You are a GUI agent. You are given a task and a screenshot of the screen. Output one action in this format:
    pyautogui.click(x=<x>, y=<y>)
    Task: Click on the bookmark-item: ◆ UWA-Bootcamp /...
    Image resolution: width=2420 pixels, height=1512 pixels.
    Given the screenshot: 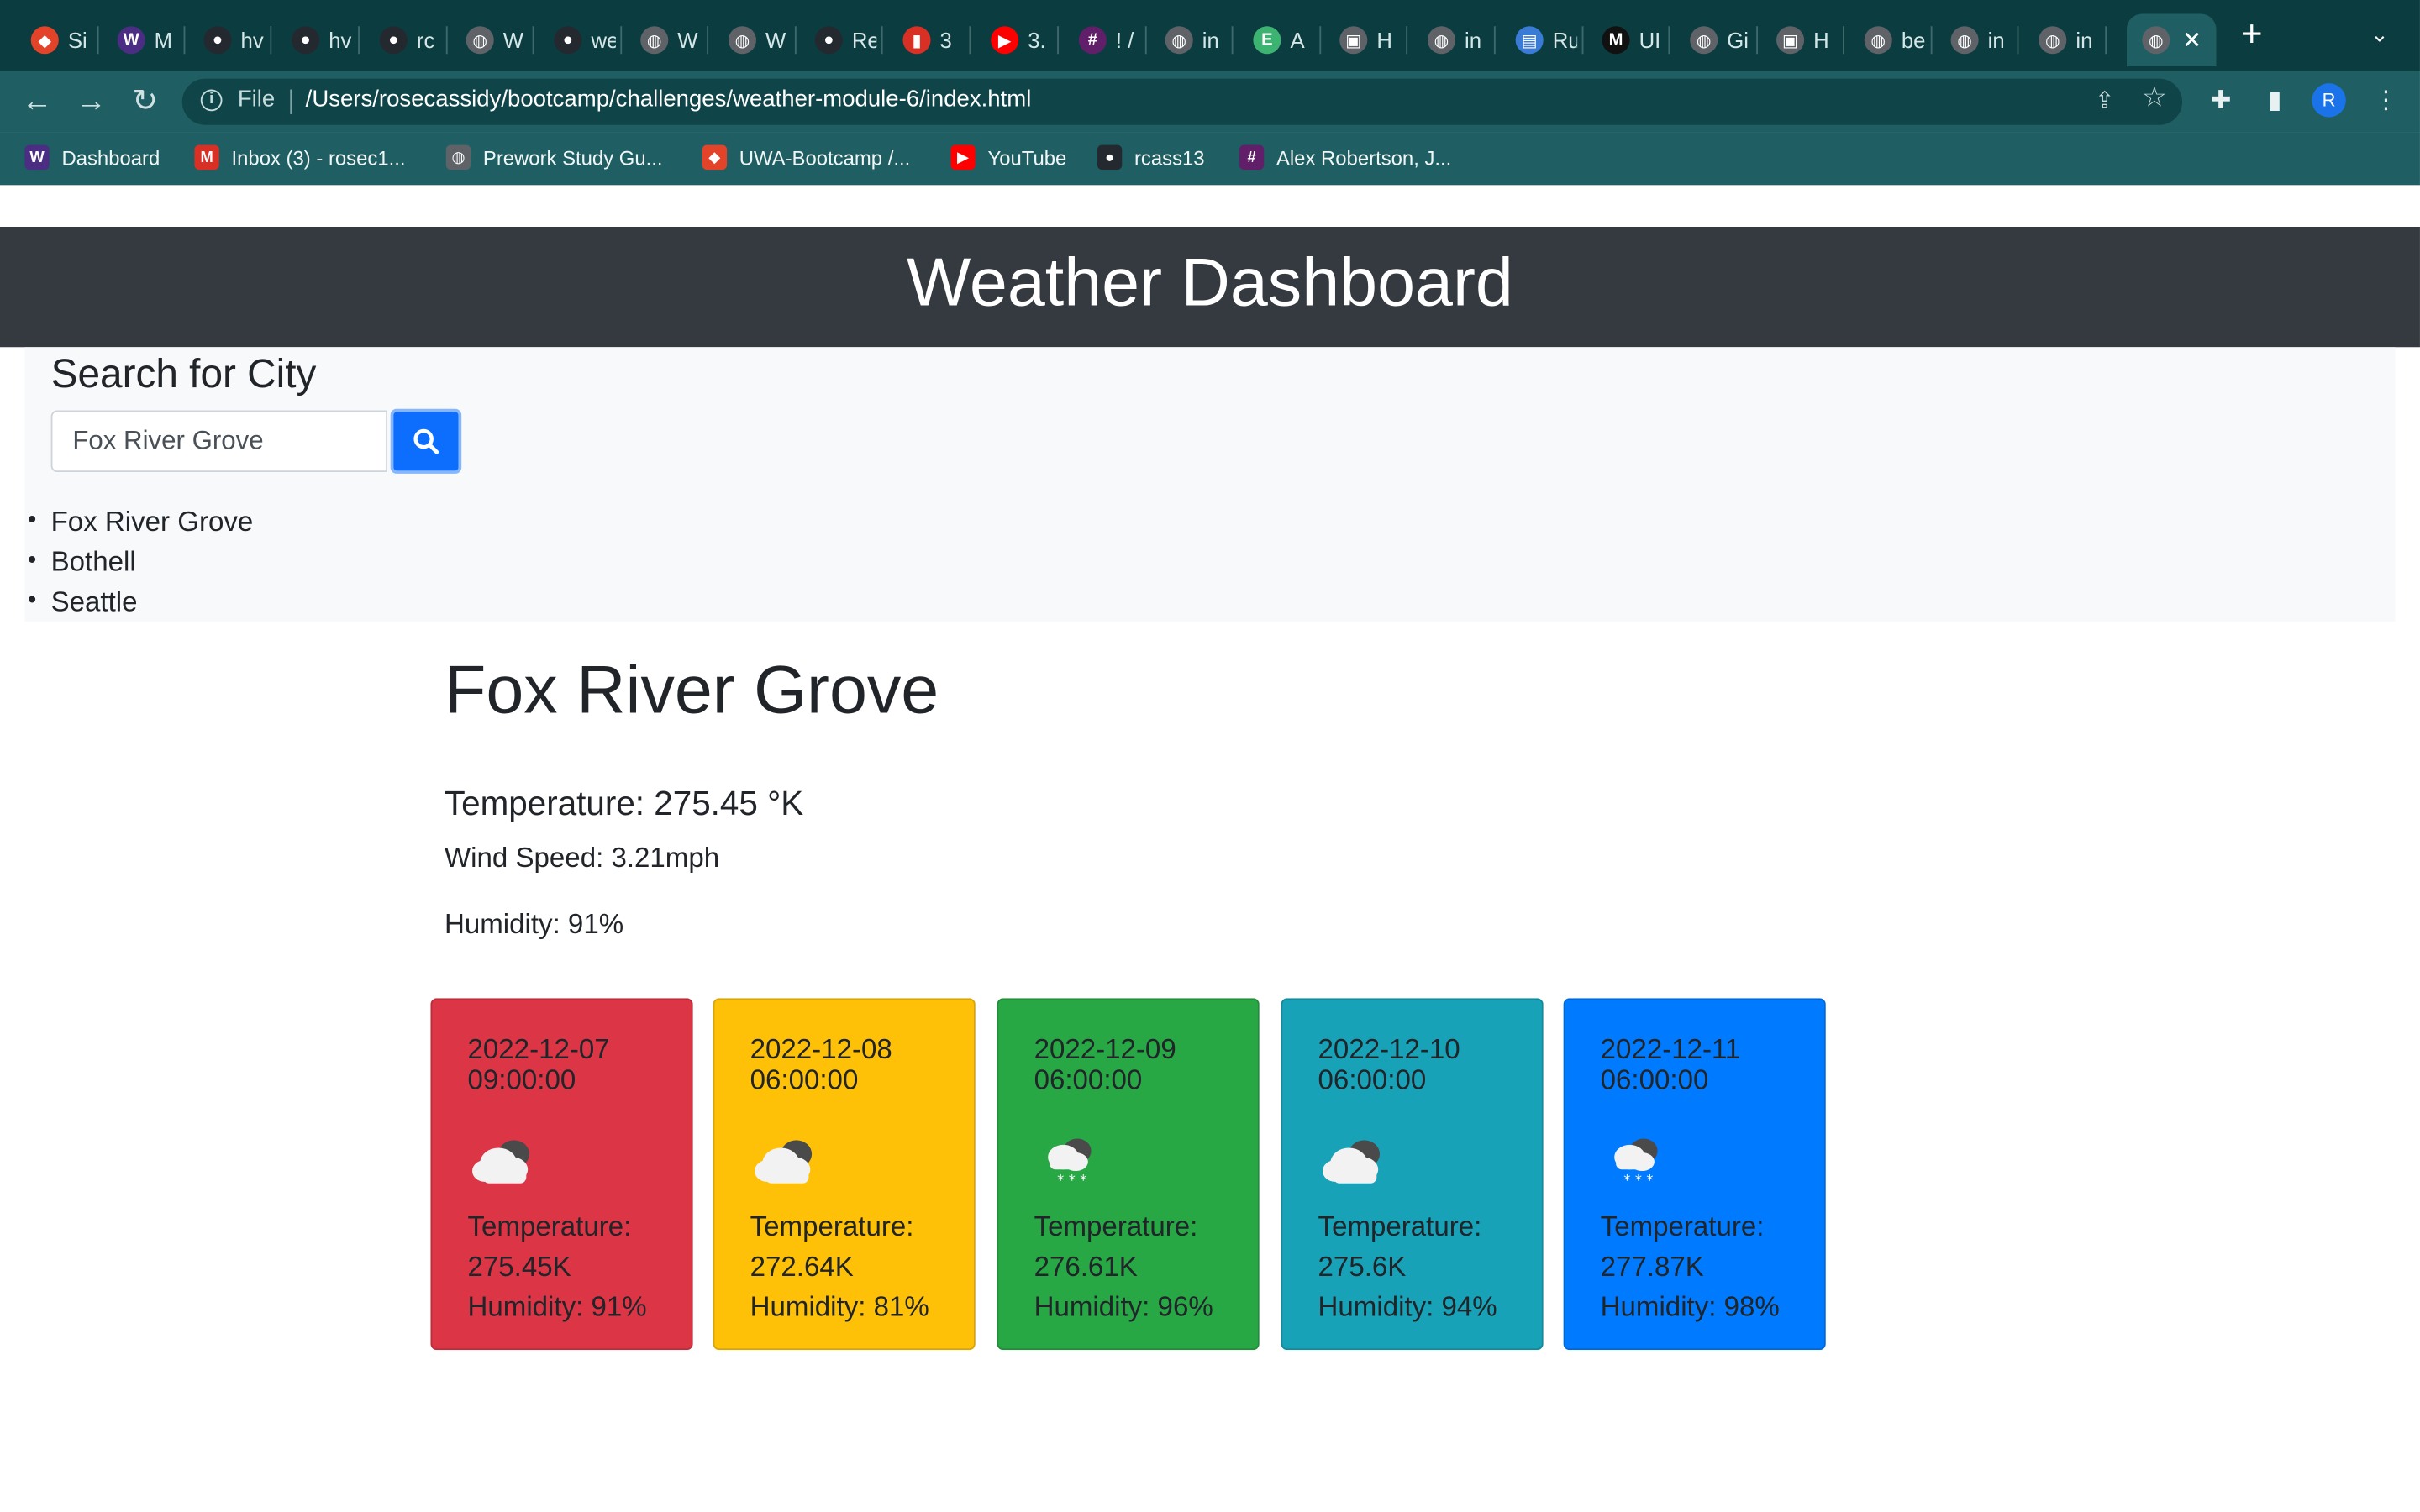 What is the action you would take?
    pyautogui.click(x=806, y=157)
    